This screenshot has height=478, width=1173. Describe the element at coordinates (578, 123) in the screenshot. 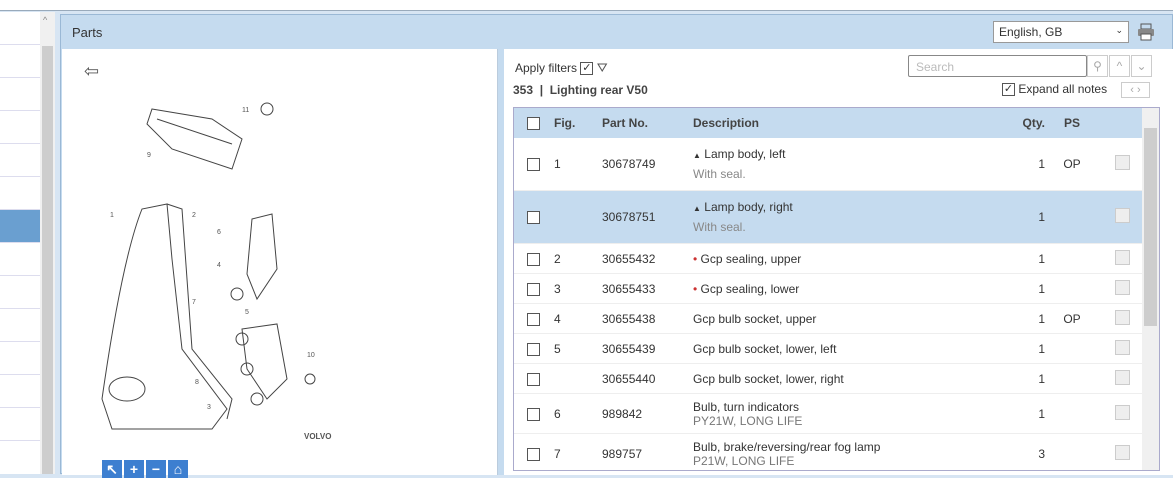

I see `header-fig: Fig.` at that location.